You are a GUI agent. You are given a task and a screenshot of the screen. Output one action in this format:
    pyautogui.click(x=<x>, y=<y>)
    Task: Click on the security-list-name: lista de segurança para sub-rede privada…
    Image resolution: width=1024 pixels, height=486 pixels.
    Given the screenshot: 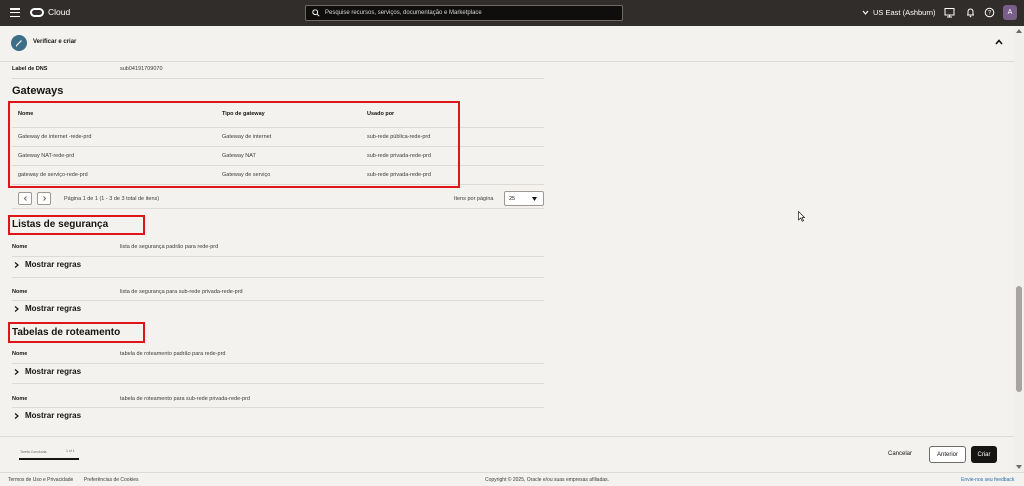 What is the action you would take?
    pyautogui.click(x=181, y=292)
    